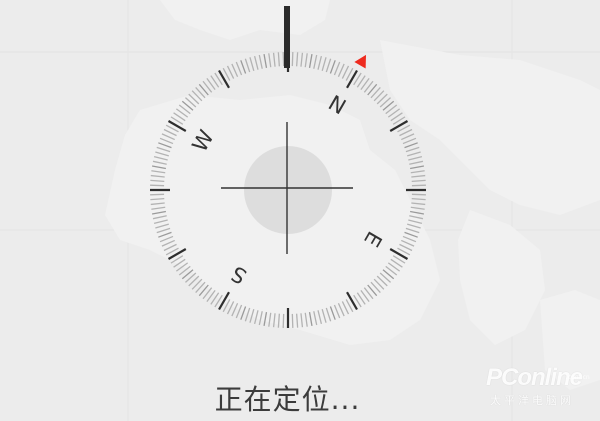 The image size is (600, 421). What do you see at coordinates (239, 274) in the screenshot?
I see `cardinal-s-label: S` at bounding box center [239, 274].